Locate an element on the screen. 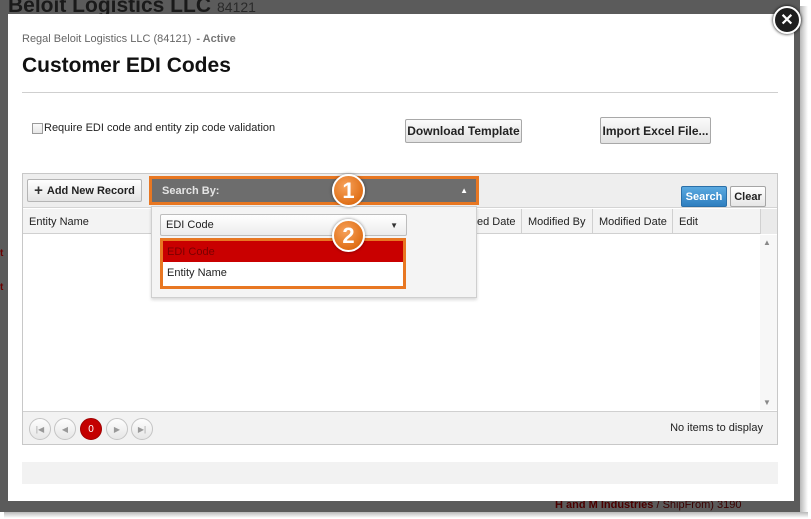  scroll-down-icon: ▼ is located at coordinates (767, 402).